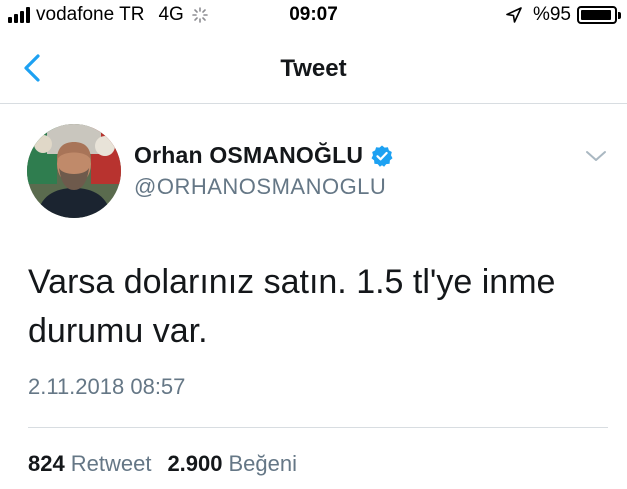 The width and height of the screenshot is (627, 489). I want to click on verified-badge-icon, so click(382, 156).